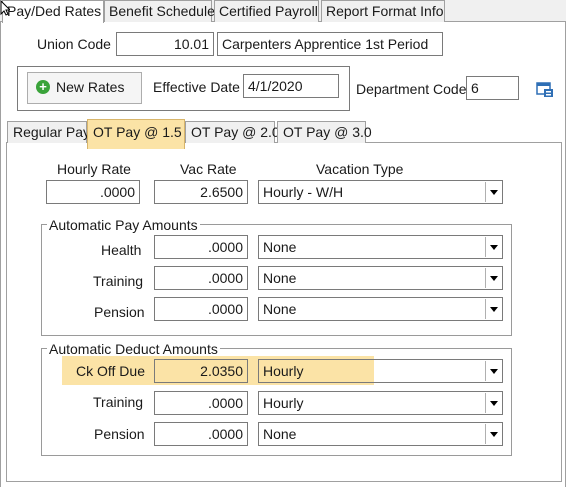 This screenshot has height=487, width=566. I want to click on deduct-ck-off-due-method-select: Hourly, so click(380, 371).